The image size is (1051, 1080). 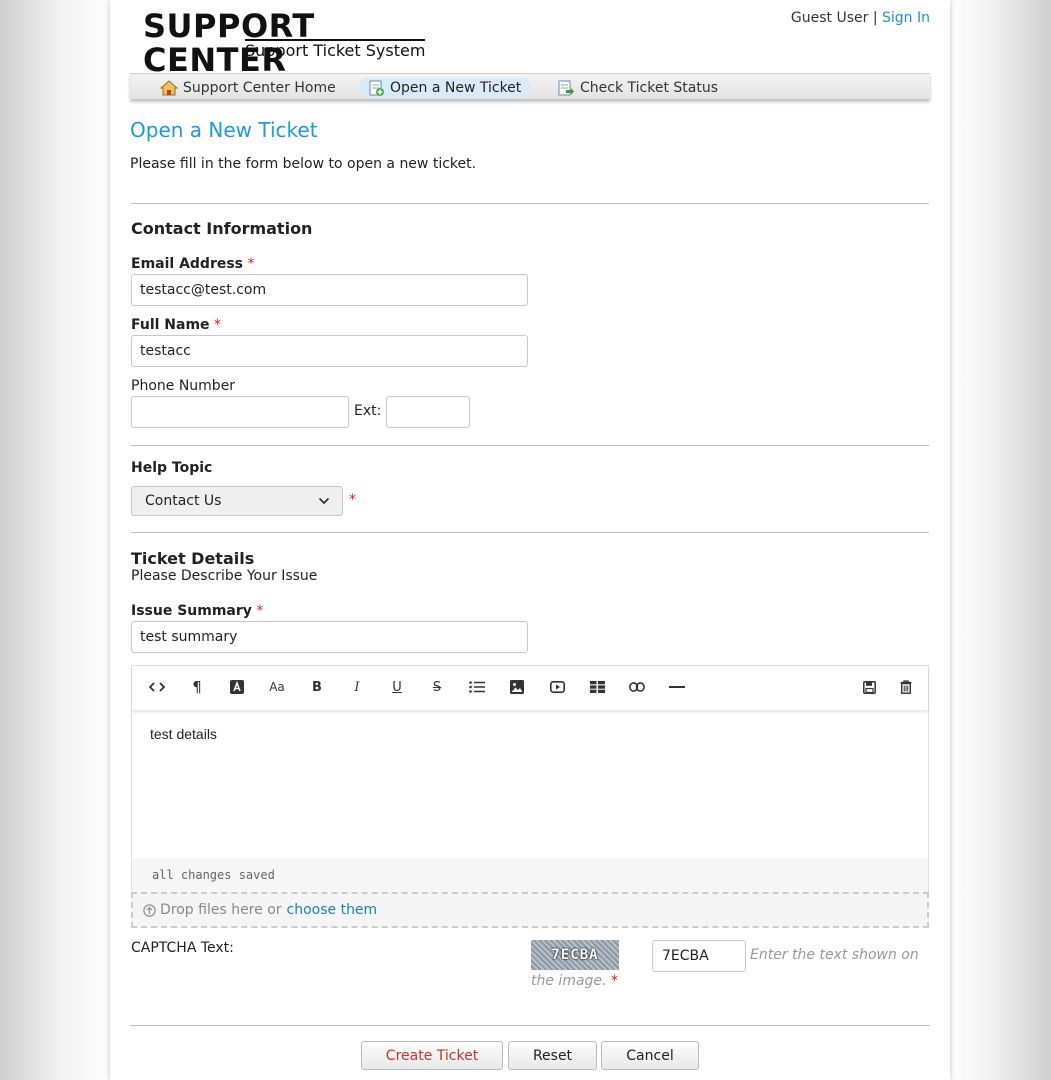 I want to click on delete-draft-icon, so click(x=906, y=687).